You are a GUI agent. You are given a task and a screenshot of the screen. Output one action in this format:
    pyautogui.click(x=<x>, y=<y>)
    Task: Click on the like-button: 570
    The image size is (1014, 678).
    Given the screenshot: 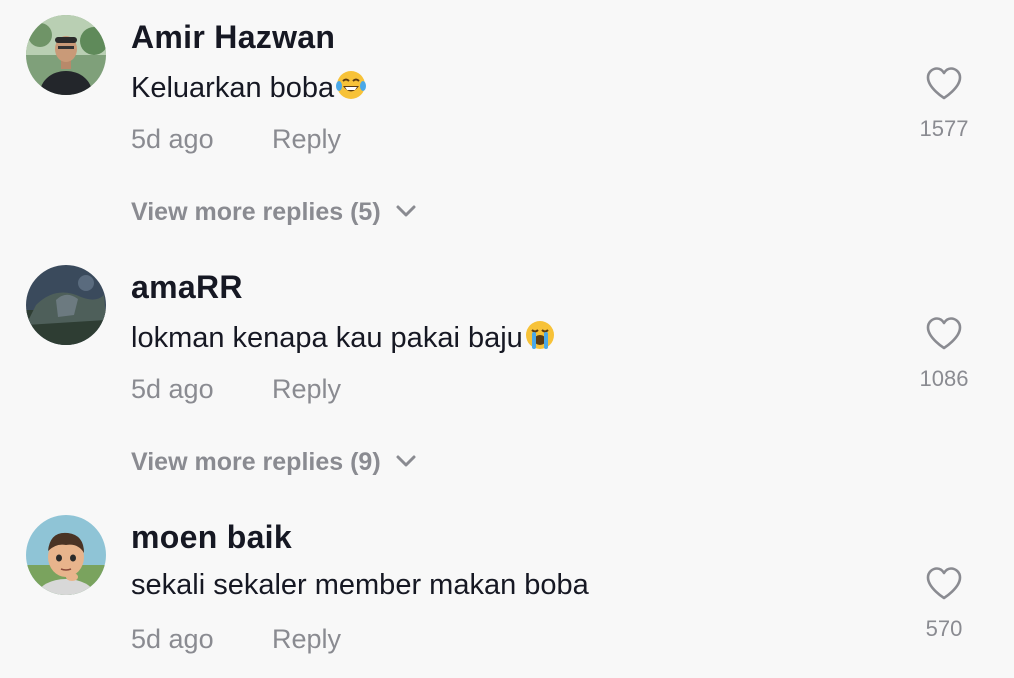 What is the action you would take?
    pyautogui.click(x=944, y=604)
    